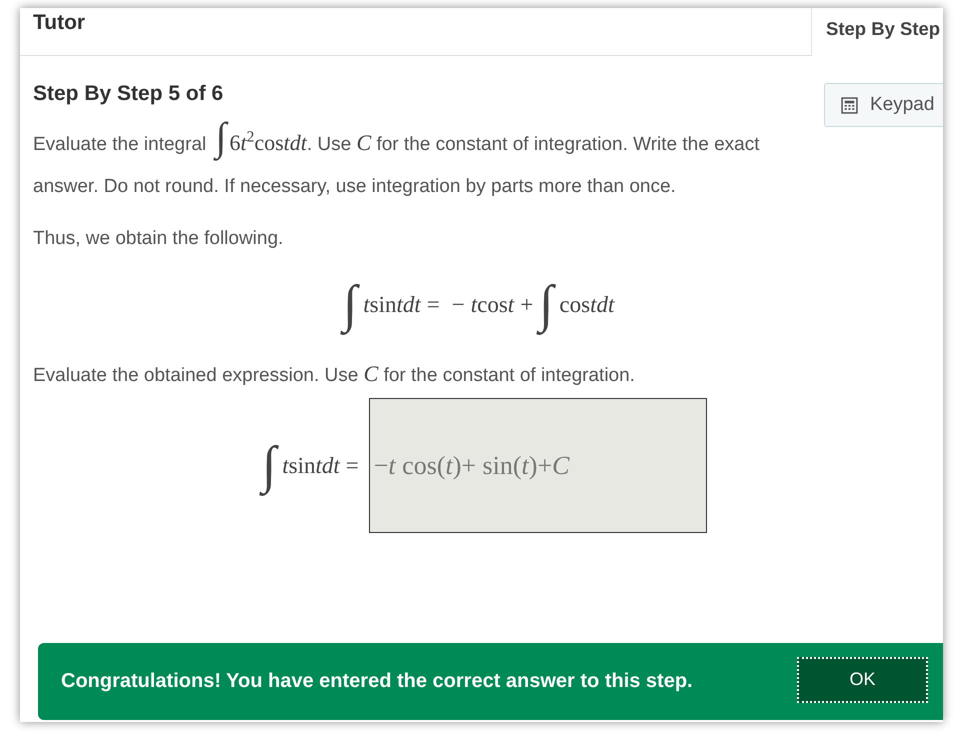  I want to click on intro-text: Thus, we obtain the following., so click(158, 239).